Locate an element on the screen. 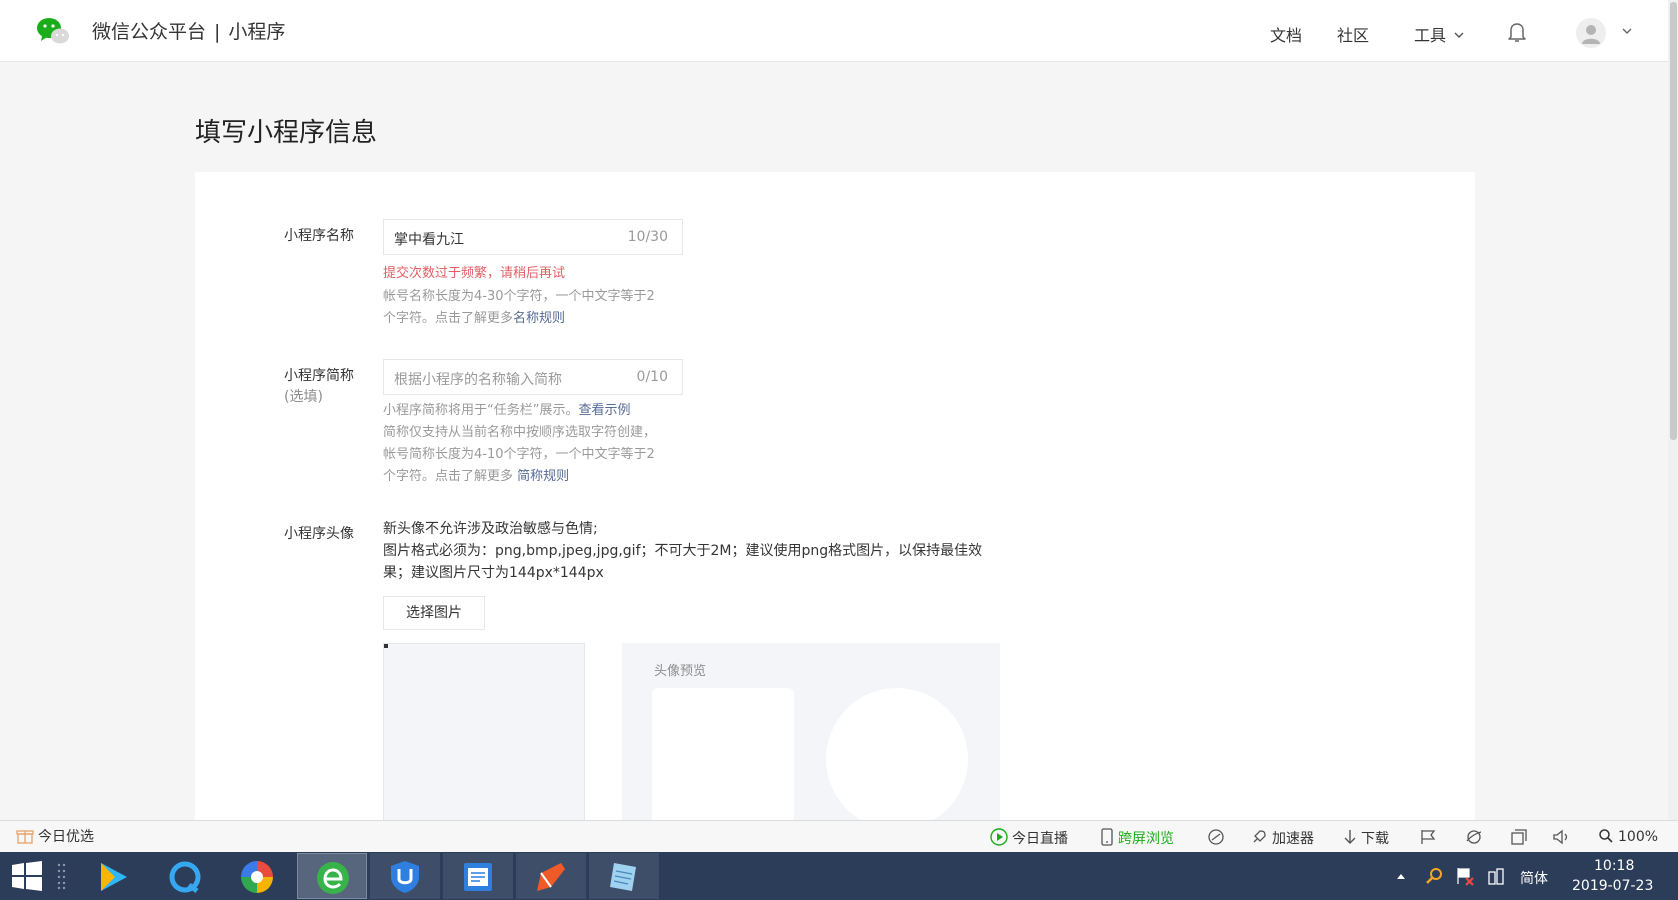  user-icon is located at coordinates (1591, 34).